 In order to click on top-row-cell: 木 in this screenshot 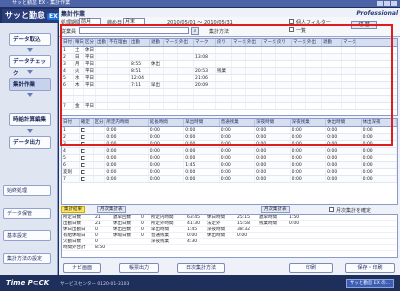, I will do `click(79, 85)`.